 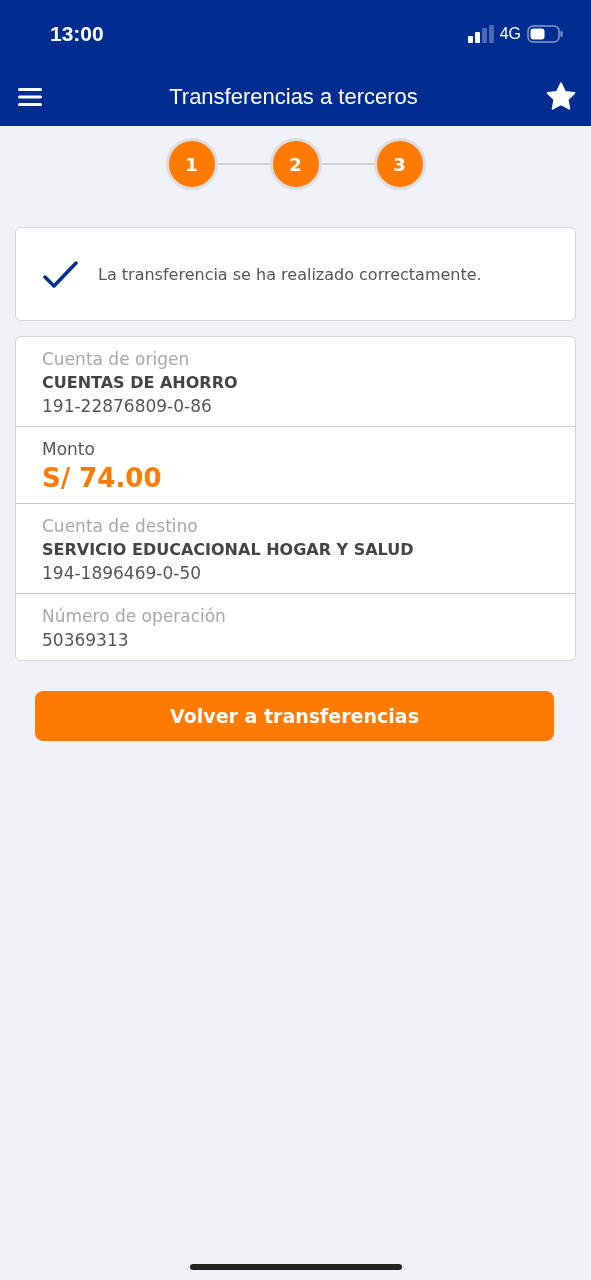 I want to click on field-label: Cuenta de origen, so click(x=116, y=359).